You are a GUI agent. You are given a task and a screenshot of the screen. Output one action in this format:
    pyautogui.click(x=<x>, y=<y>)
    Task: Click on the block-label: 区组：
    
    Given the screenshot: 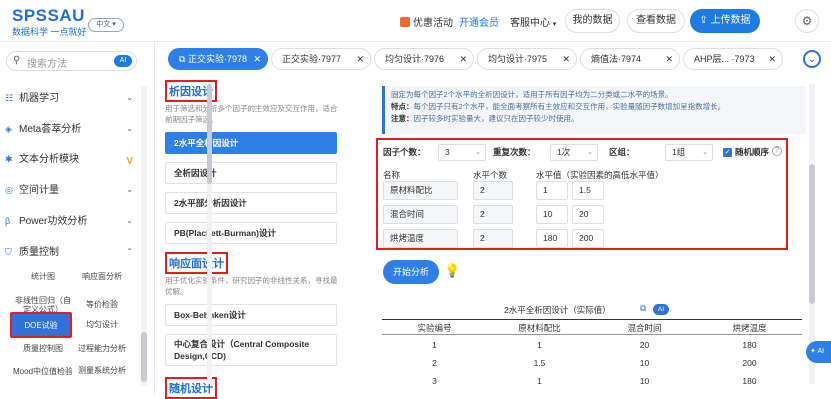 What is the action you would take?
    pyautogui.click(x=622, y=152)
    